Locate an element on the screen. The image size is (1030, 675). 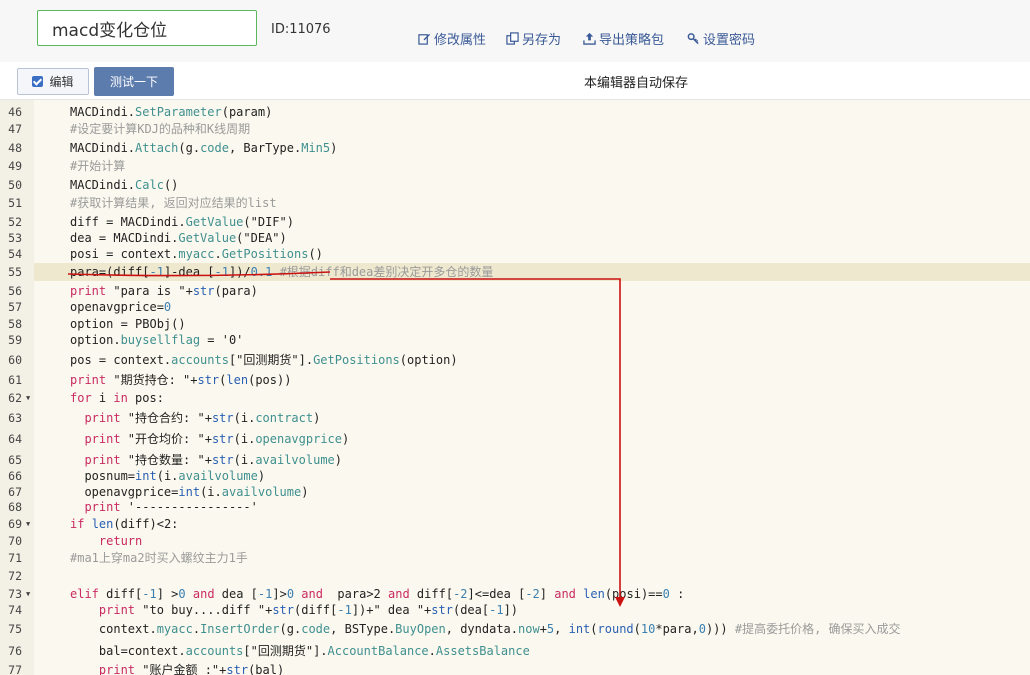
code-line: 57 openavgprice=0 is located at coordinates (515, 307).